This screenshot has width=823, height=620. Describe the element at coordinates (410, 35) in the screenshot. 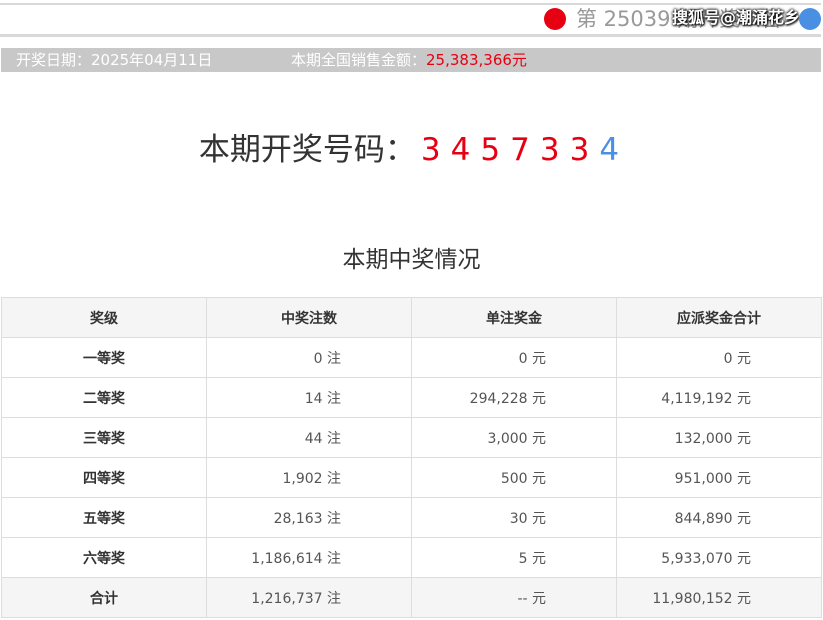

I see `header-divider` at that location.